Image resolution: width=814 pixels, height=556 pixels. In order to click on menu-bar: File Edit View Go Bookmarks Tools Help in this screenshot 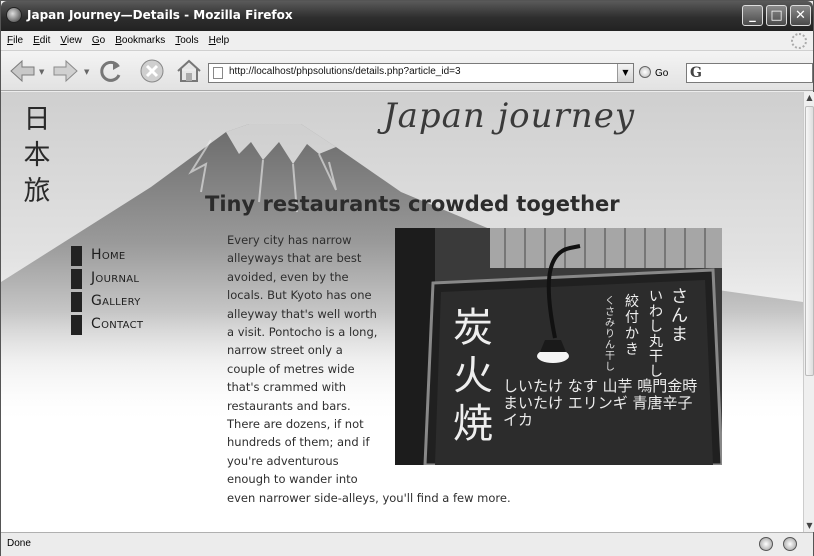, I will do `click(407, 41)`.